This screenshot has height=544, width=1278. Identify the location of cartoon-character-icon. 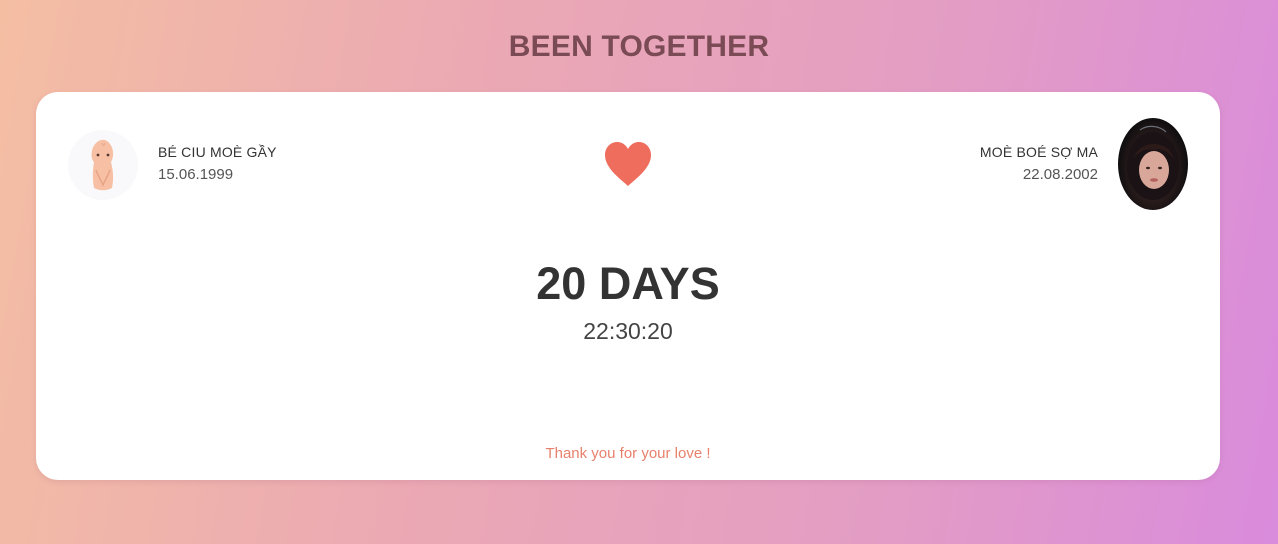
(102, 165).